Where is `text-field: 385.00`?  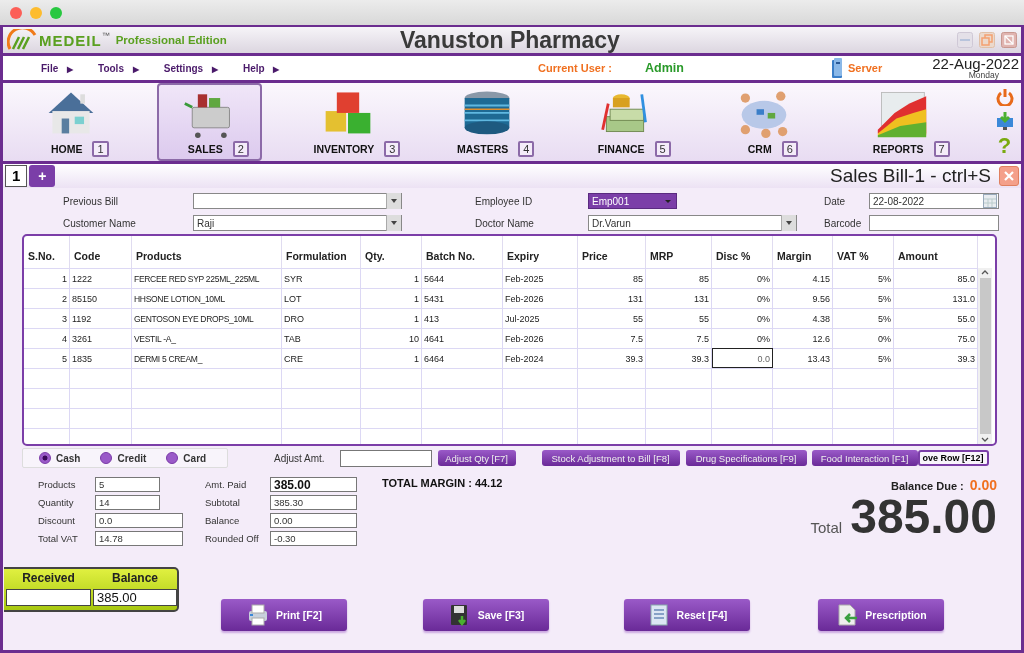 text-field: 385.00 is located at coordinates (313, 484).